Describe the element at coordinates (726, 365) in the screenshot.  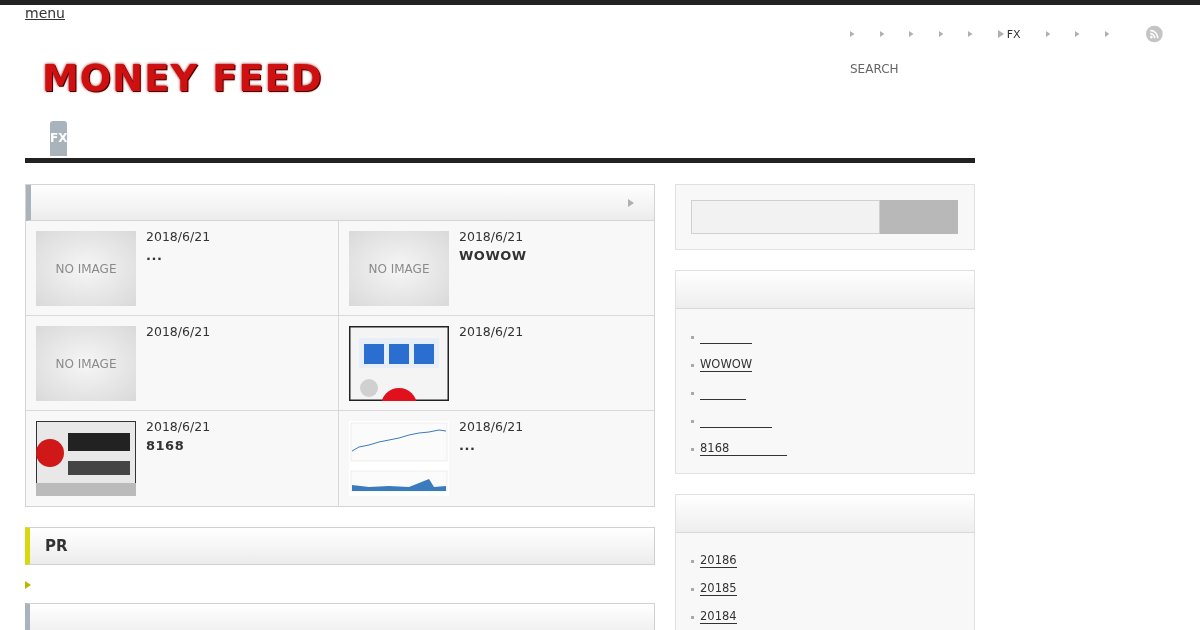
I see `sidebar-link: WOWOW` at that location.